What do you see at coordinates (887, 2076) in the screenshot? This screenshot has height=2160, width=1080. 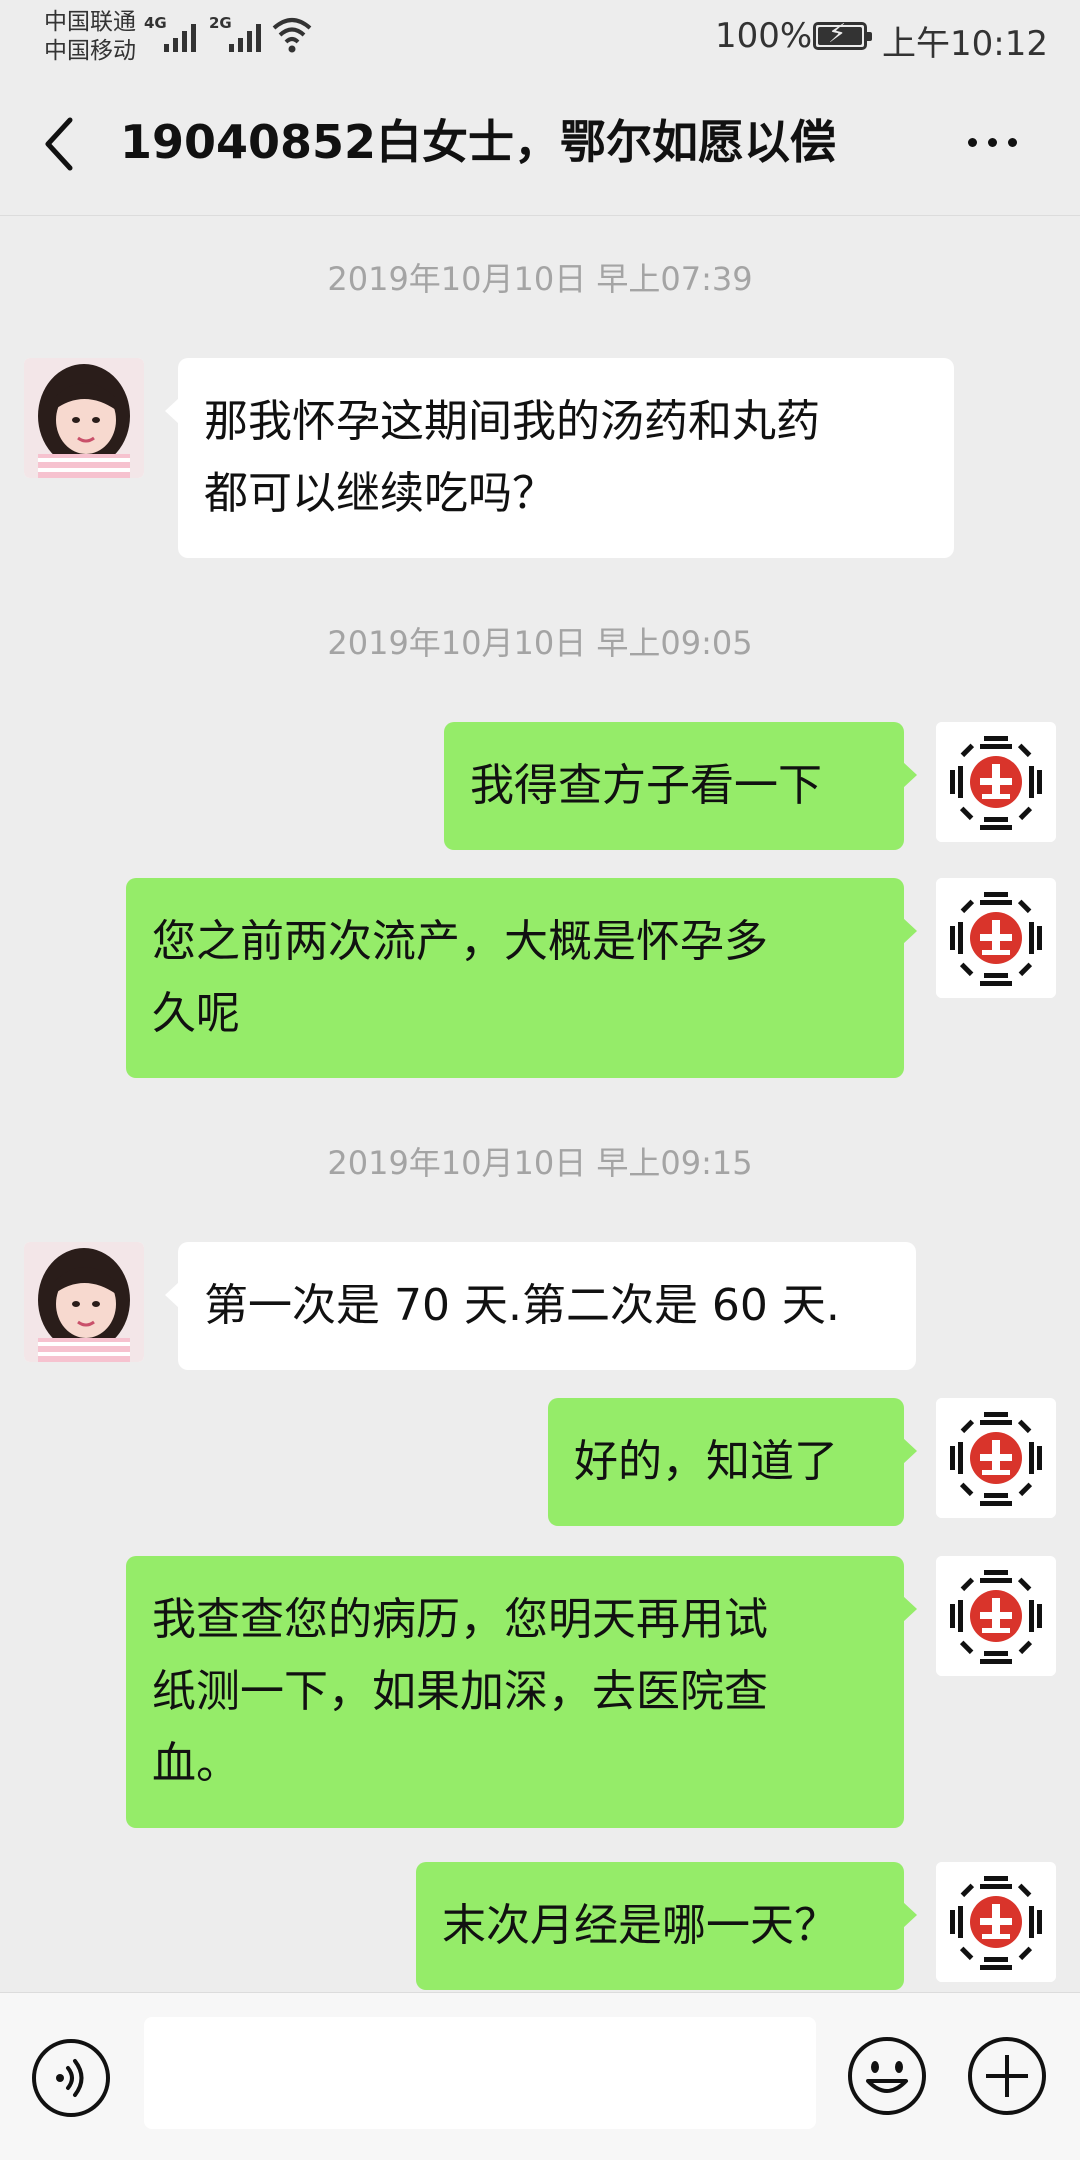 I see `emoji-icon` at bounding box center [887, 2076].